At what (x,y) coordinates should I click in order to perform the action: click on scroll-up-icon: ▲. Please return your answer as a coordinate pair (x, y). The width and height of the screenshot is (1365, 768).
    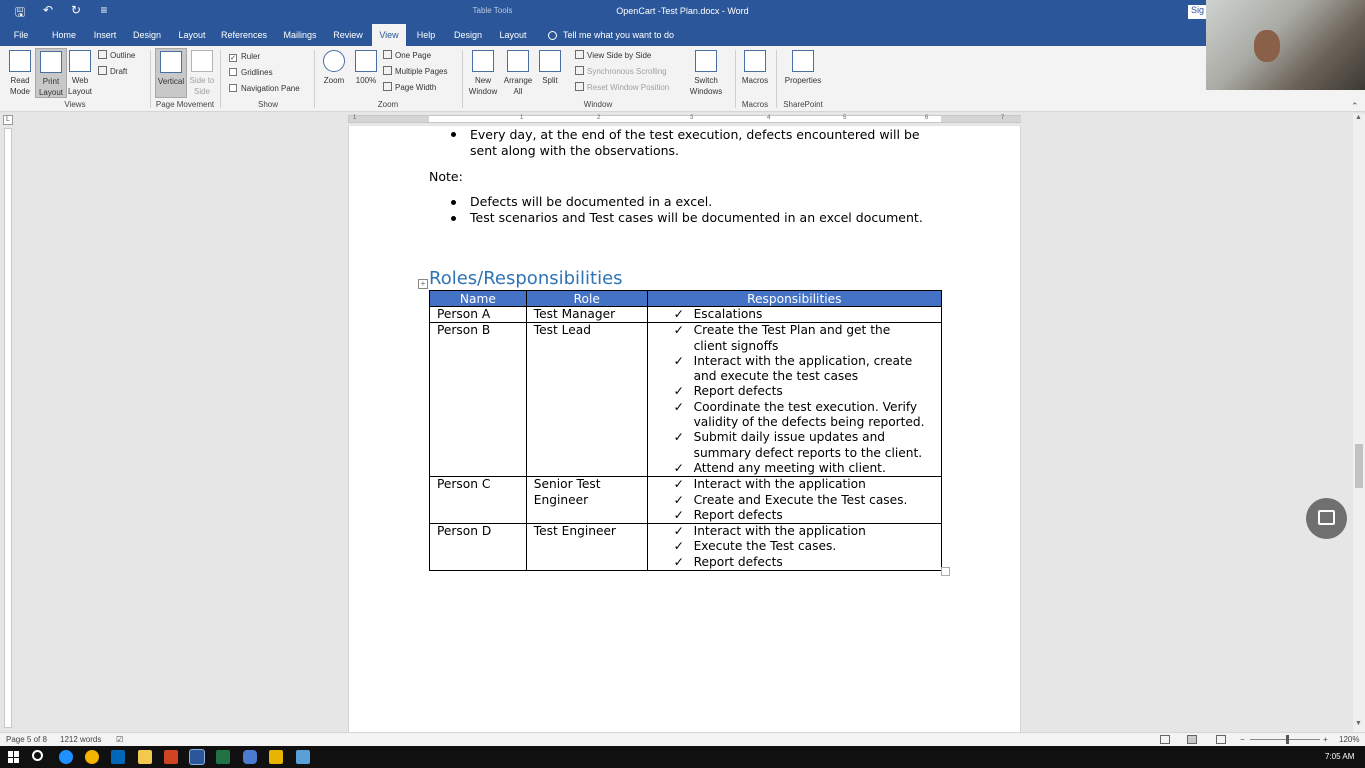
    Looking at the image, I should click on (1358, 117).